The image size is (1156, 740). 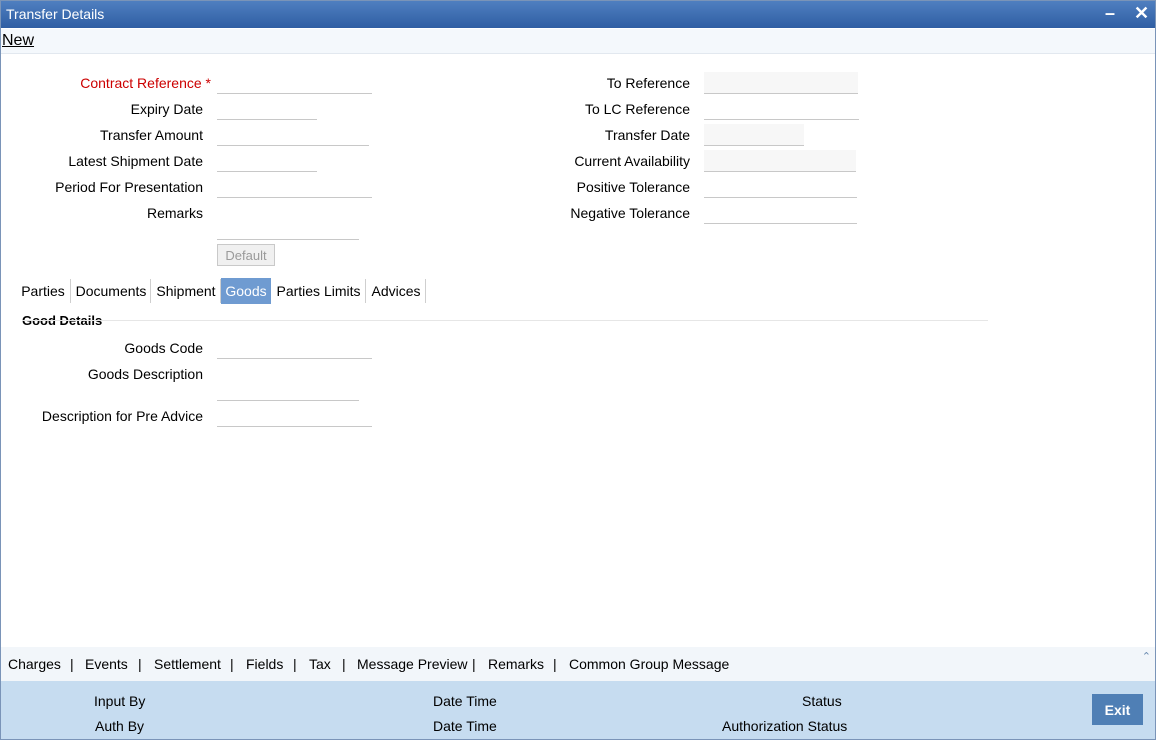 I want to click on negative-tolerance-input, so click(x=780, y=213).